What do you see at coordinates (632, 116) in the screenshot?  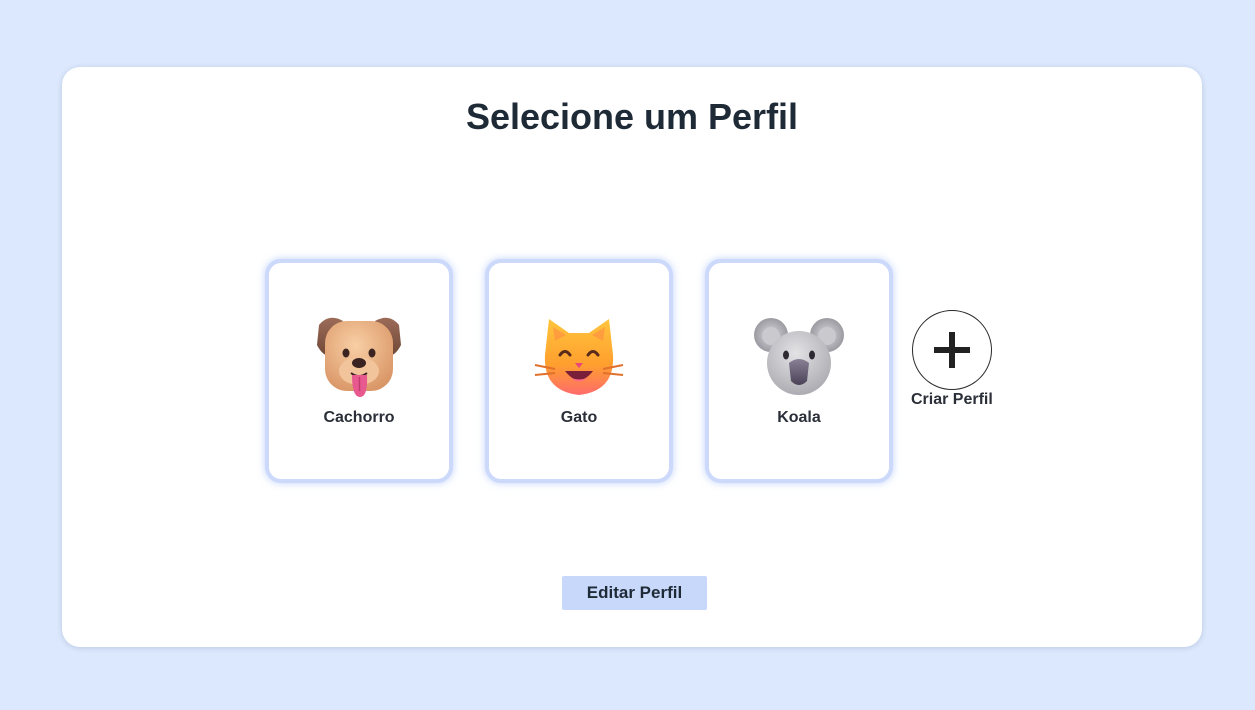 I see `page-title: Selecione um Perfil` at bounding box center [632, 116].